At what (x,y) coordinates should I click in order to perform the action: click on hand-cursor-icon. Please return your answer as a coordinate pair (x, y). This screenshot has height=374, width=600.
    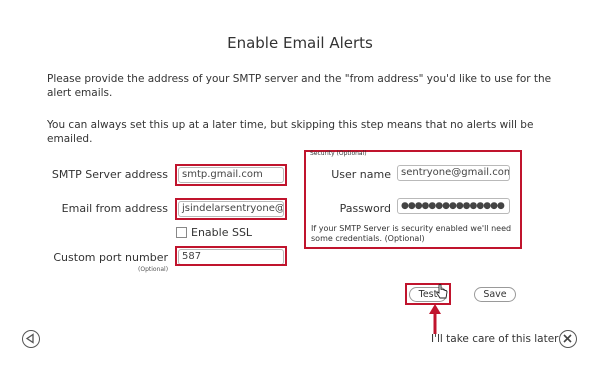
    Looking at the image, I should click on (442, 291).